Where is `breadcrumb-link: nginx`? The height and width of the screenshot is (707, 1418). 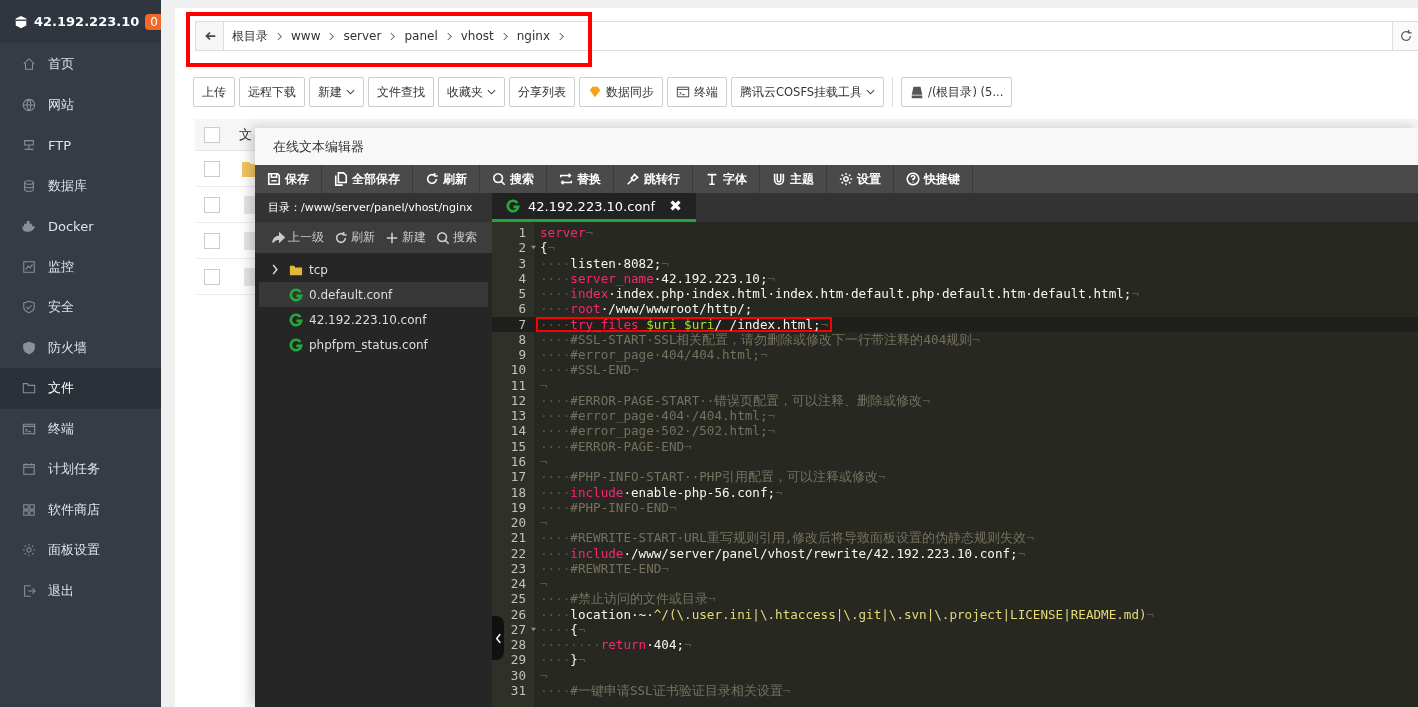
breadcrumb-link: nginx is located at coordinates (533, 36).